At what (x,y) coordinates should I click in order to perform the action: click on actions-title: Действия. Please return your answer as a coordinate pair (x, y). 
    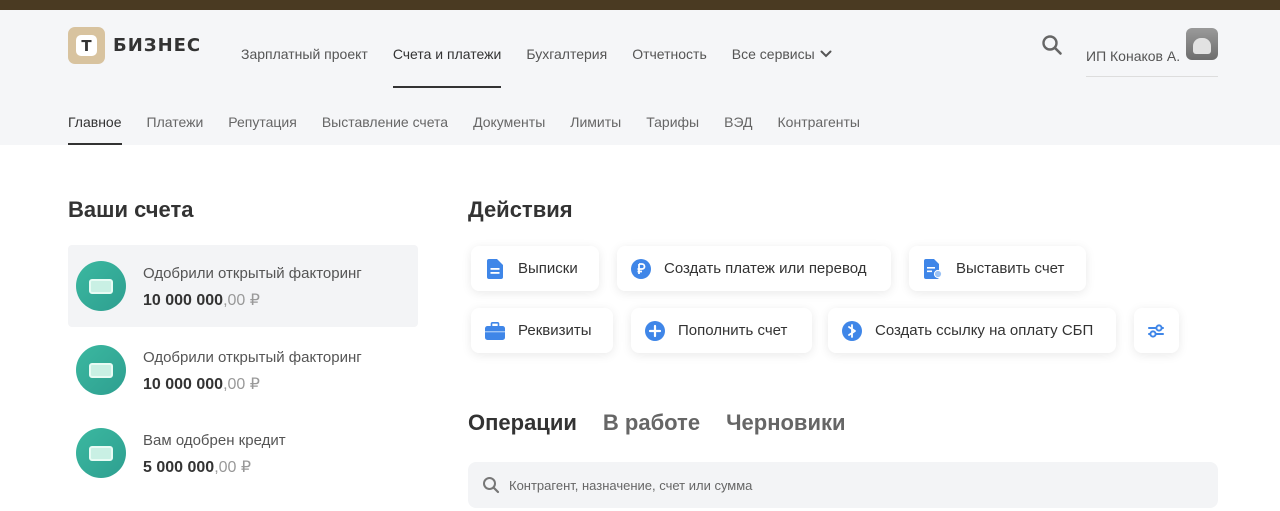
    Looking at the image, I should click on (520, 209).